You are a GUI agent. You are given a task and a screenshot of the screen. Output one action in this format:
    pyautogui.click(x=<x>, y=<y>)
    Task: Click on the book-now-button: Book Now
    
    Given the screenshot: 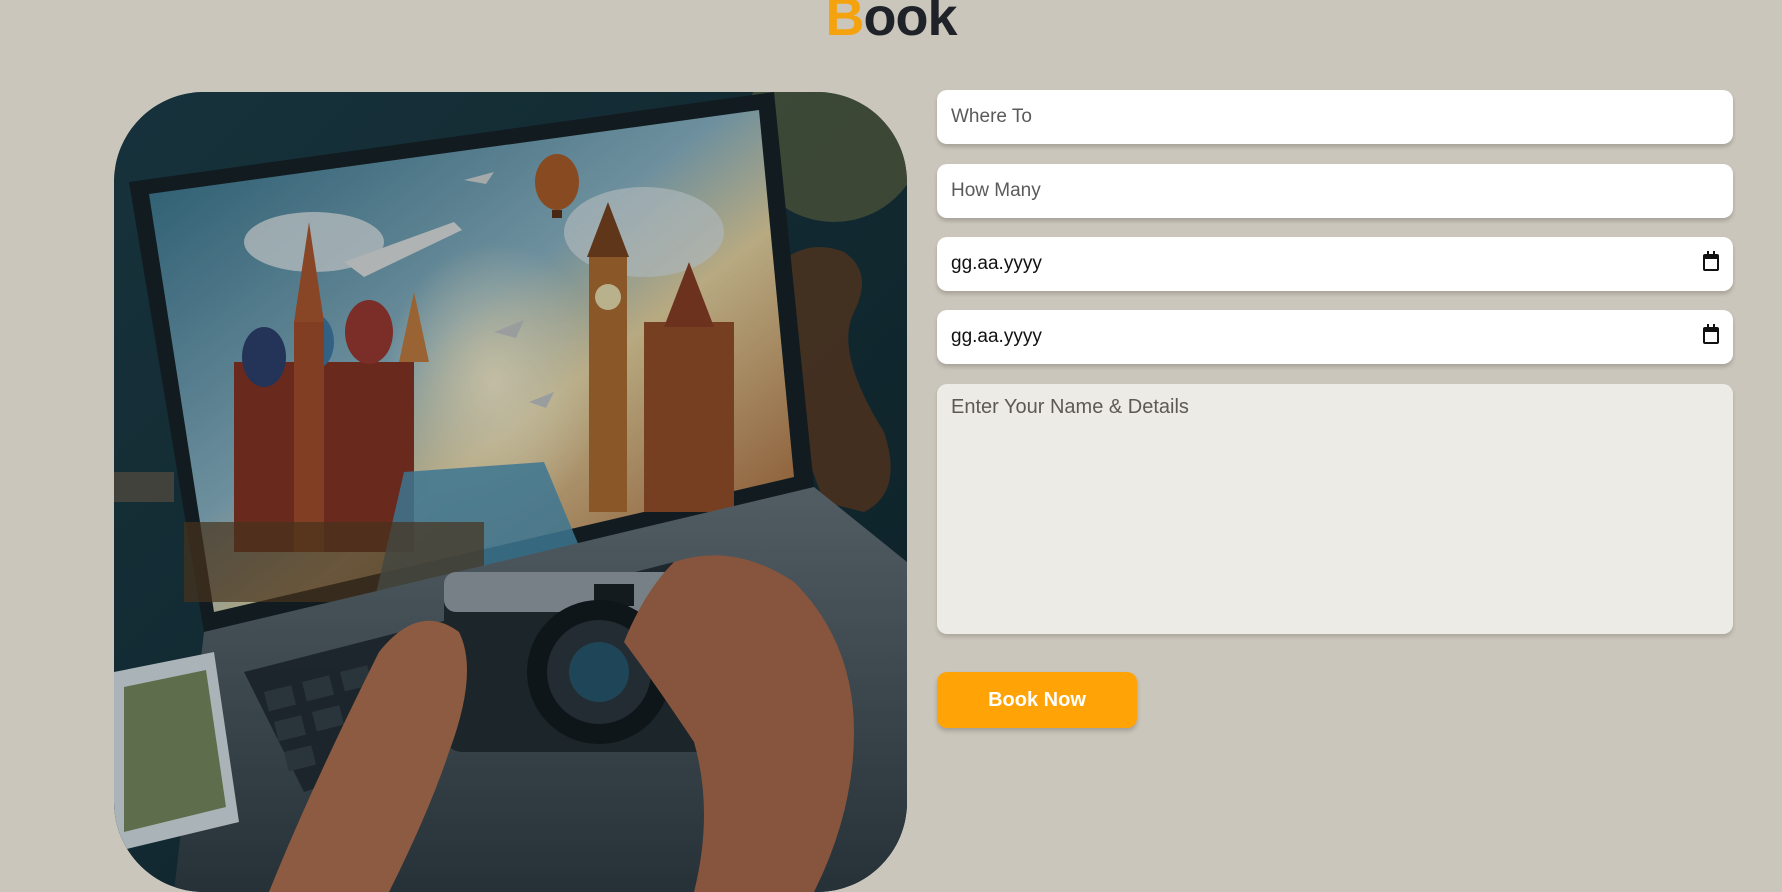 What is the action you would take?
    pyautogui.click(x=1037, y=700)
    